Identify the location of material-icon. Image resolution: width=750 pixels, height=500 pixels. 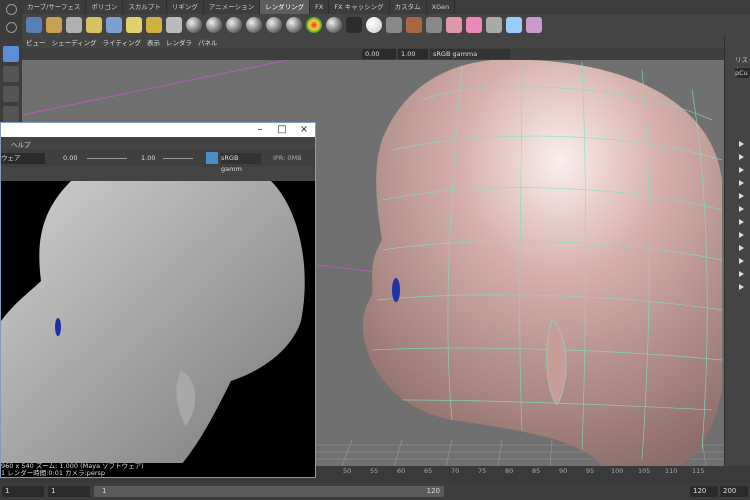
(174, 25).